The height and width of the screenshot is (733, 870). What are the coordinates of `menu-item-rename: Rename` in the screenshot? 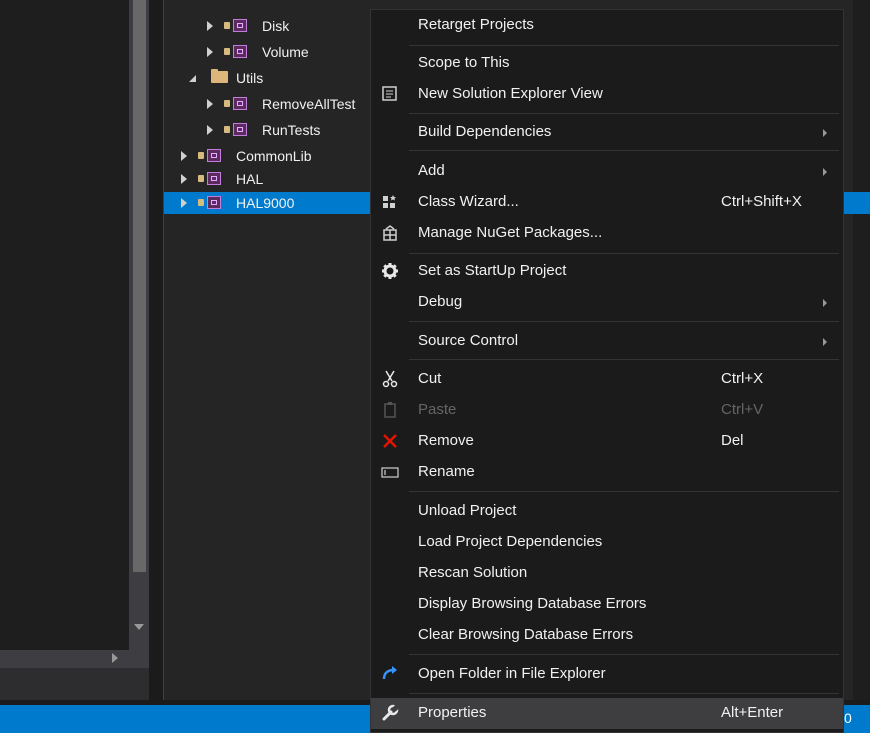 It's located at (607, 472).